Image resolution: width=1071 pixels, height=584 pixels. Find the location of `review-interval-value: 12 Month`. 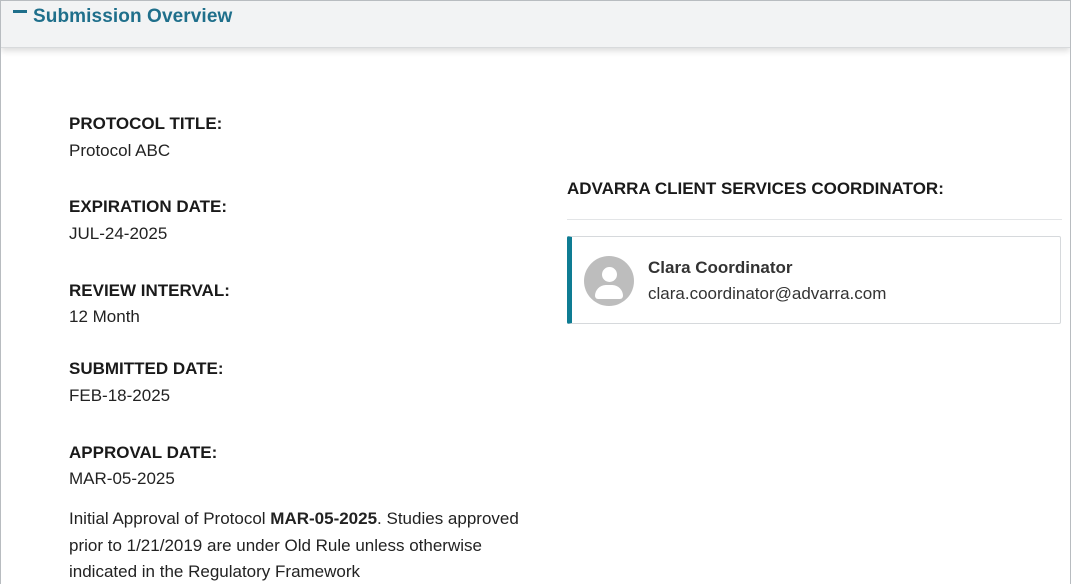

review-interval-value: 12 Month is located at coordinates (104, 316).